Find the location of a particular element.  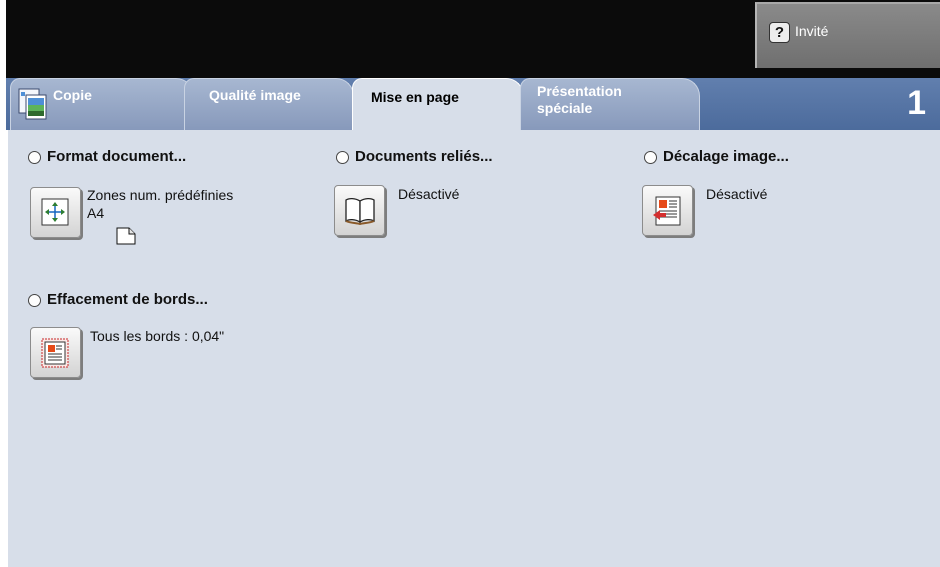

edge-erase-icon is located at coordinates (55, 353).